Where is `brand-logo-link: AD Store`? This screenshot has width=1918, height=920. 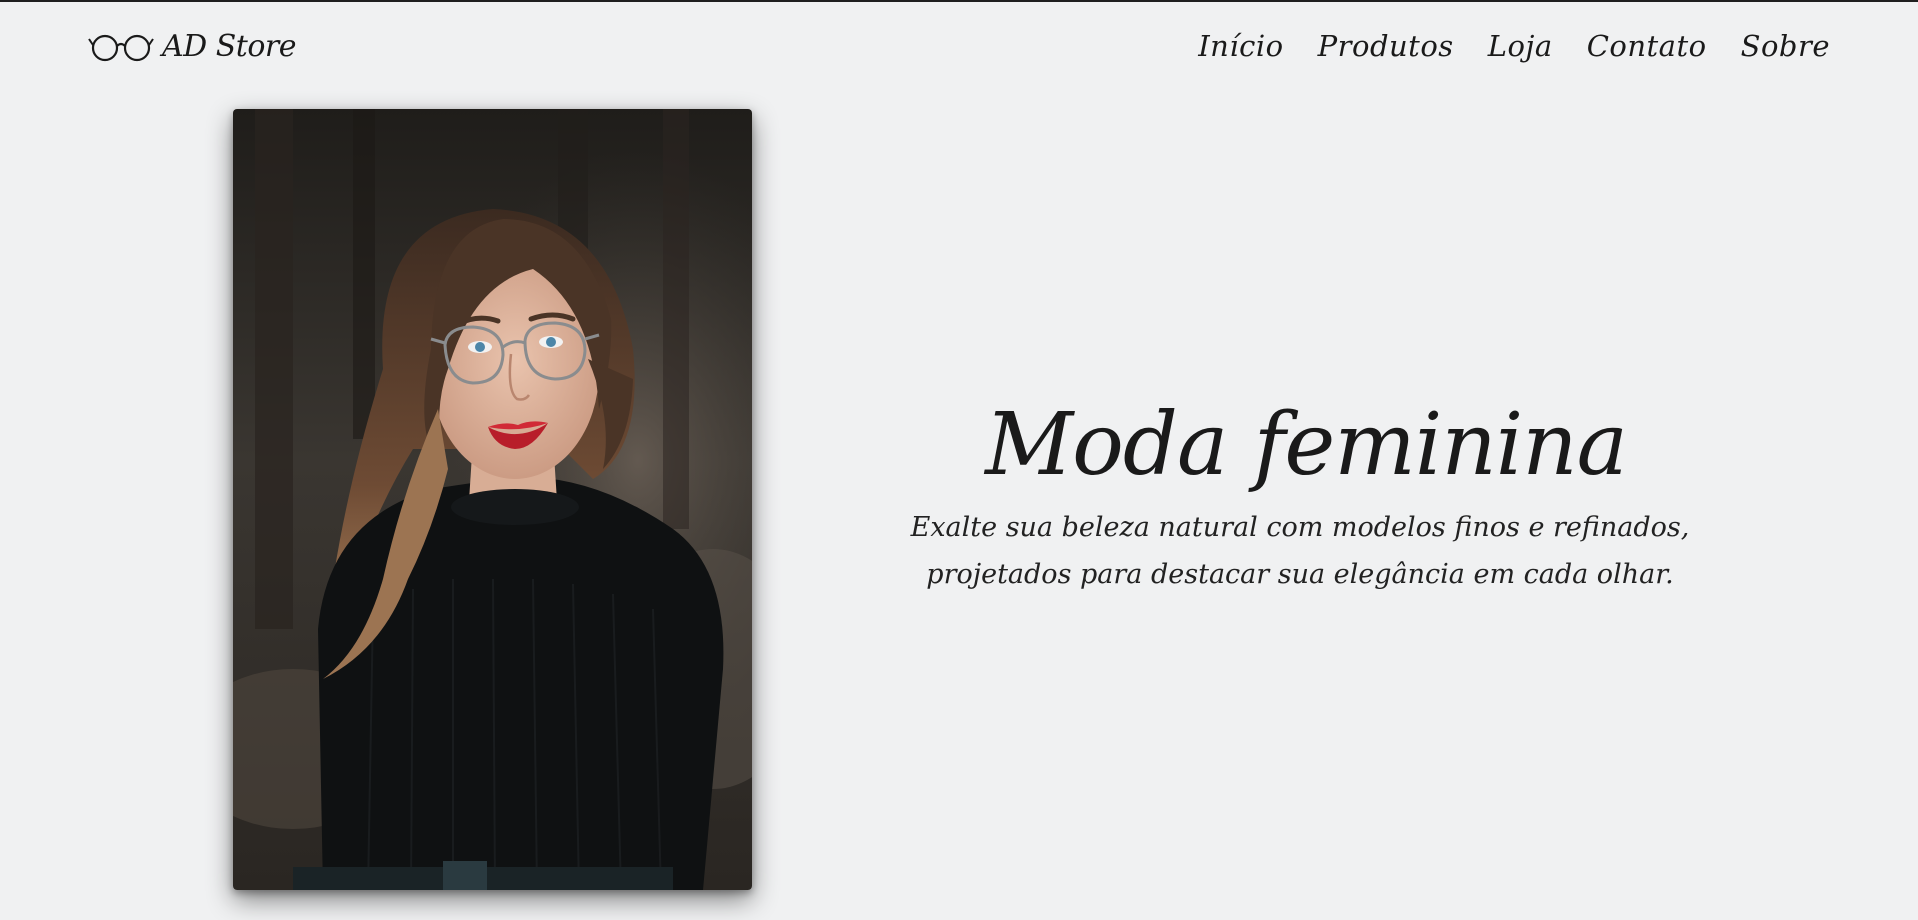
brand-logo-link: AD Store is located at coordinates (192, 46).